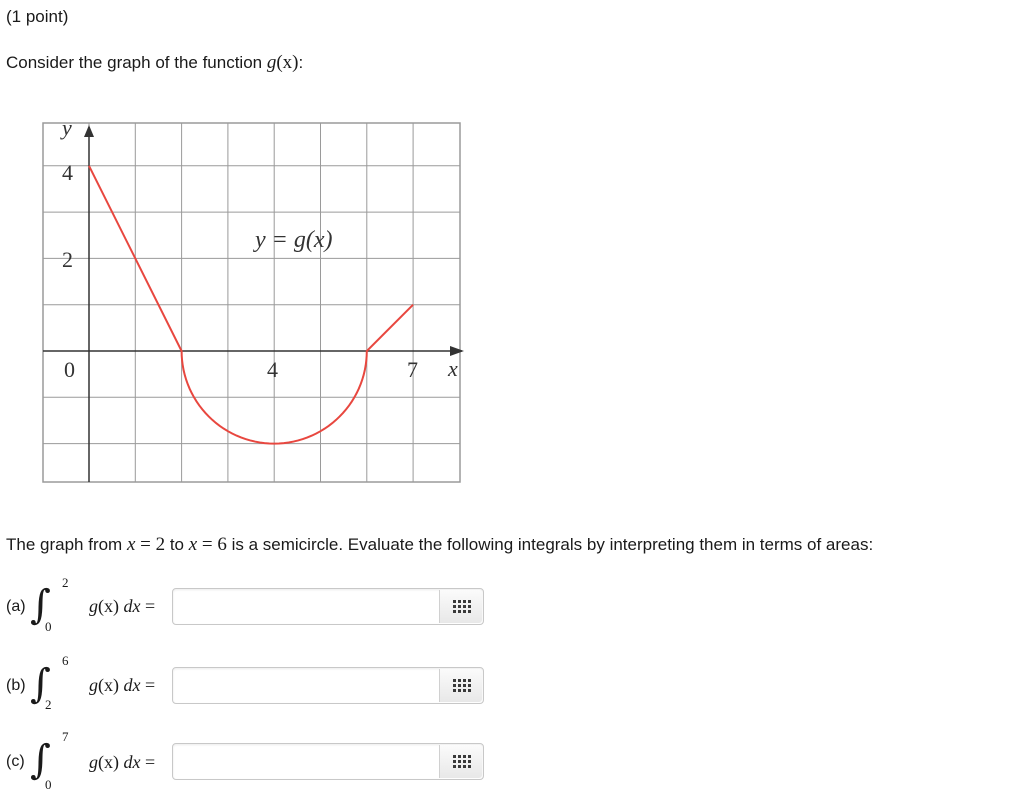 The width and height of the screenshot is (1024, 800). I want to click on upper-limit: 6, so click(65, 660).